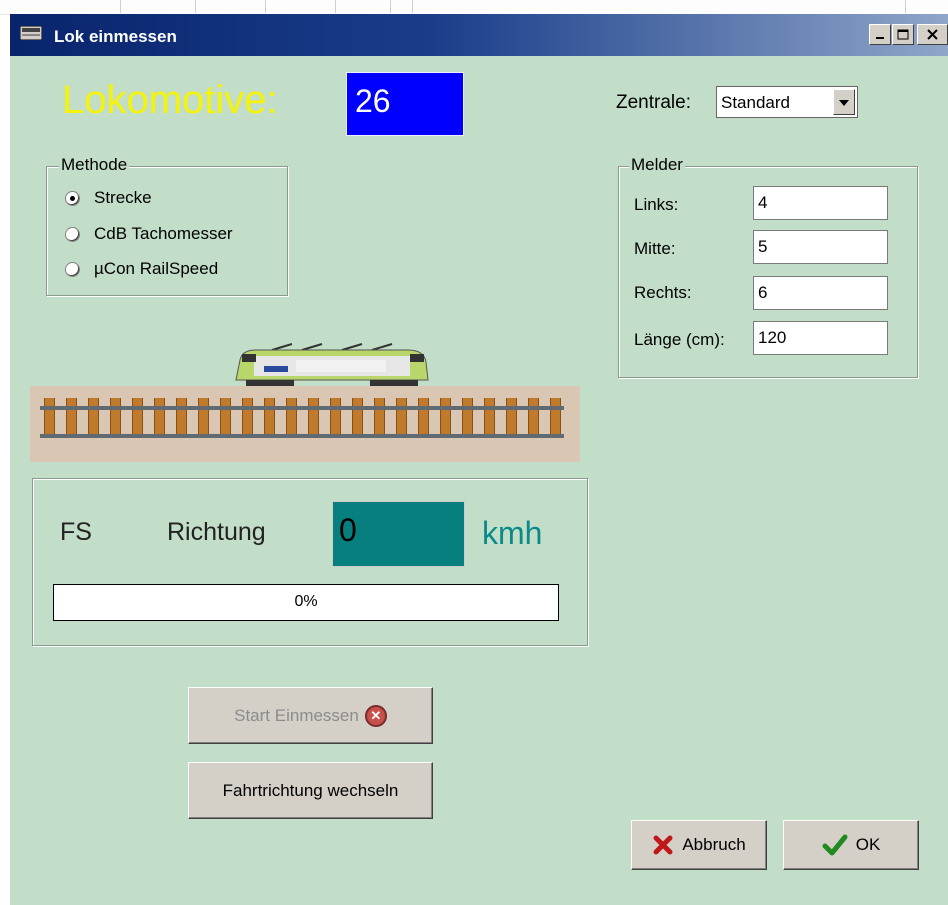 Image resolution: width=948 pixels, height=905 pixels. What do you see at coordinates (163, 233) in the screenshot?
I see `radio-label: CdB Tachomesser` at bounding box center [163, 233].